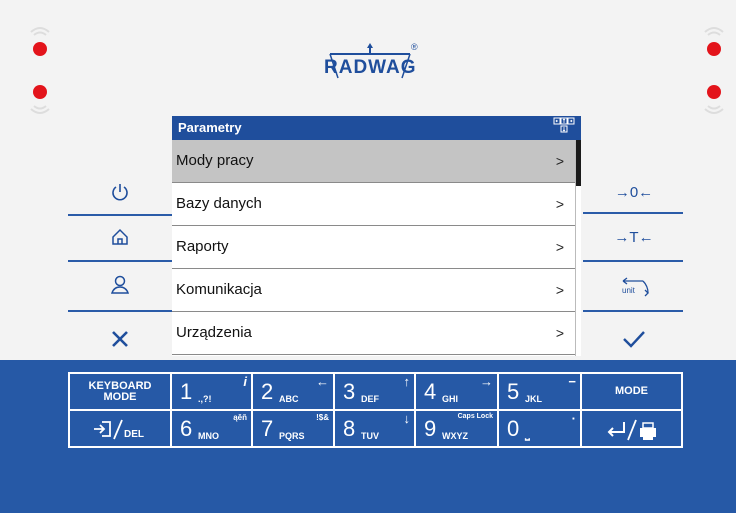 This screenshot has width=736, height=513. What do you see at coordinates (578, 163) in the screenshot?
I see `scrollbar-thumb` at bounding box center [578, 163].